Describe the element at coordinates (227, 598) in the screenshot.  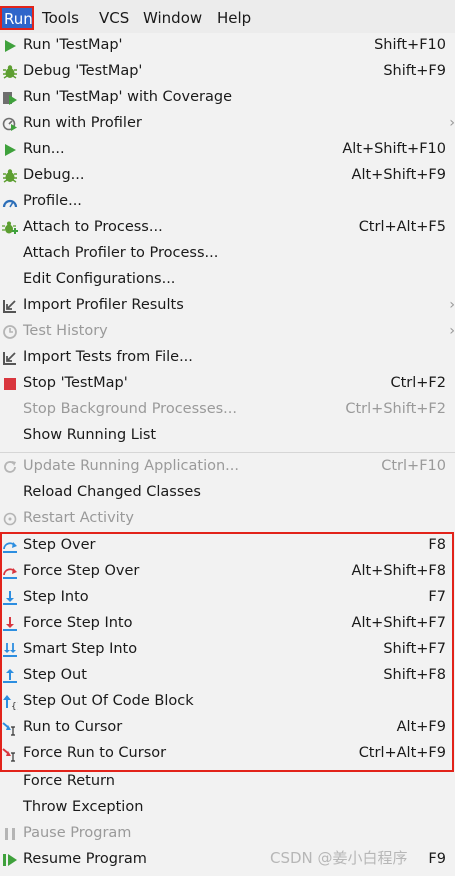
I see `menu-item-step-into: Step Into F7` at that location.